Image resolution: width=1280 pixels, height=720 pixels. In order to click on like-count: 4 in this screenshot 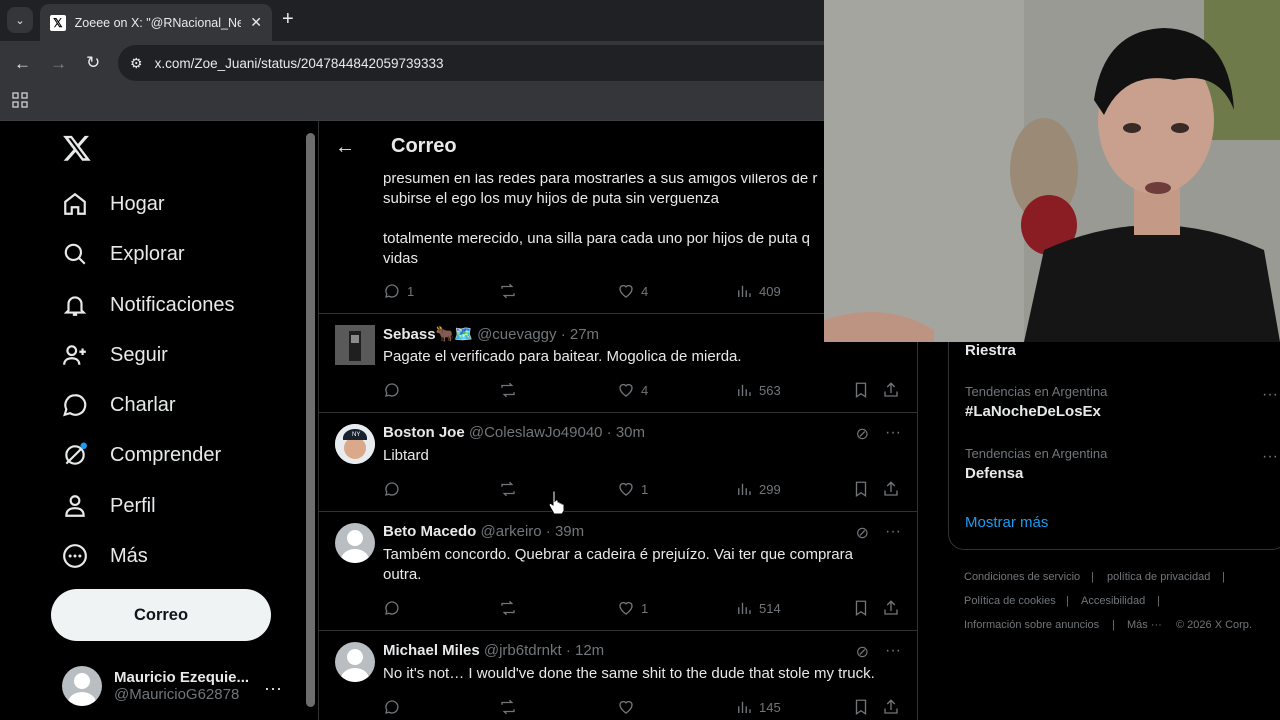, I will do `click(645, 390)`.